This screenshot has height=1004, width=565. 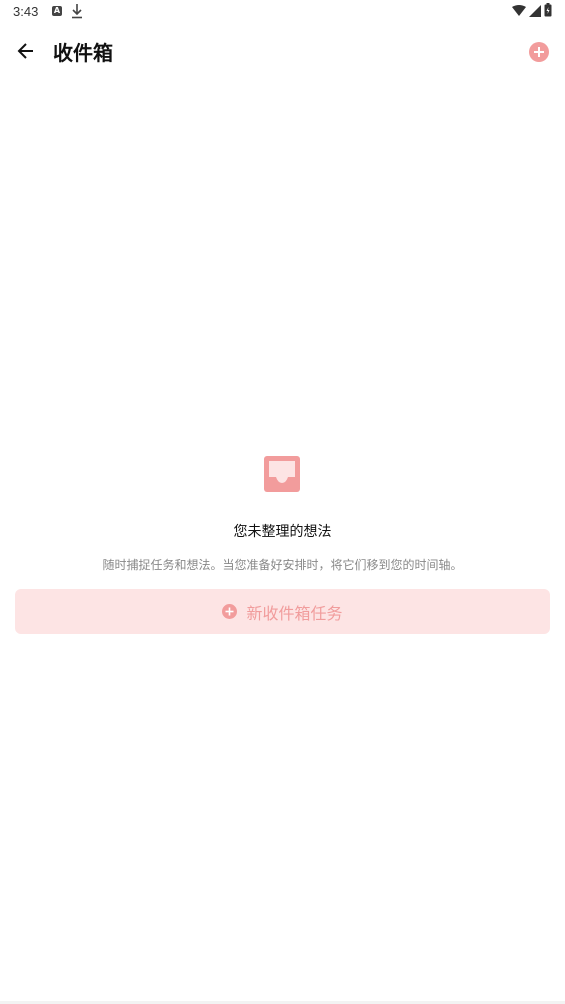 I want to click on back-button, so click(x=26, y=53).